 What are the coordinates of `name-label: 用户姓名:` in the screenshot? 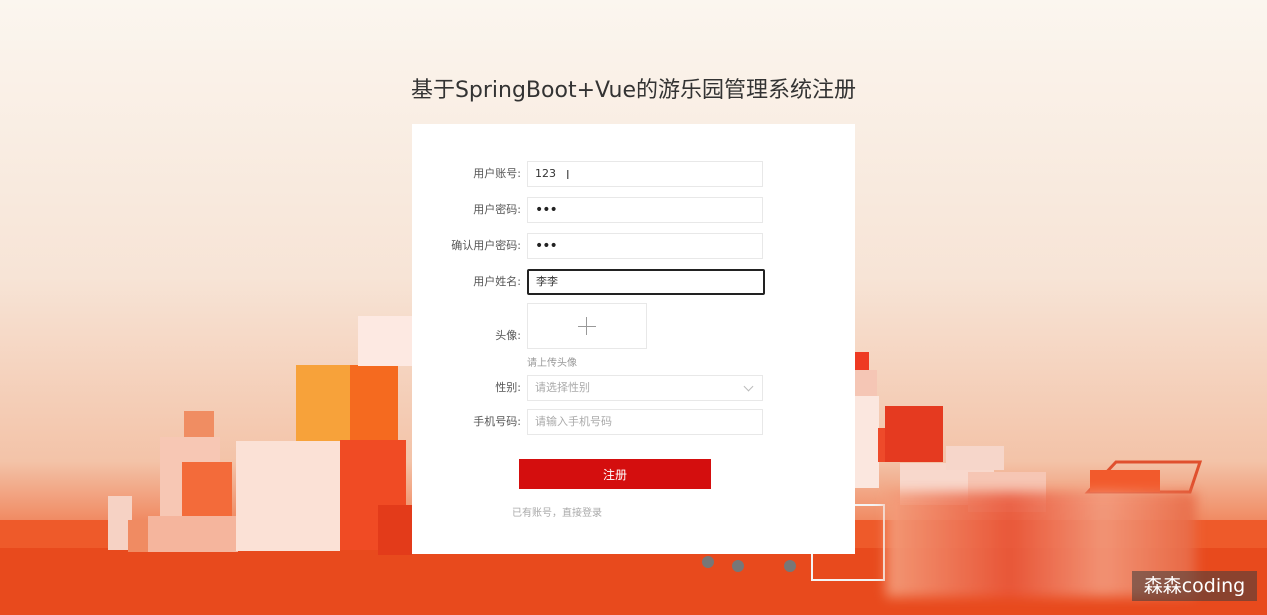 It's located at (497, 281).